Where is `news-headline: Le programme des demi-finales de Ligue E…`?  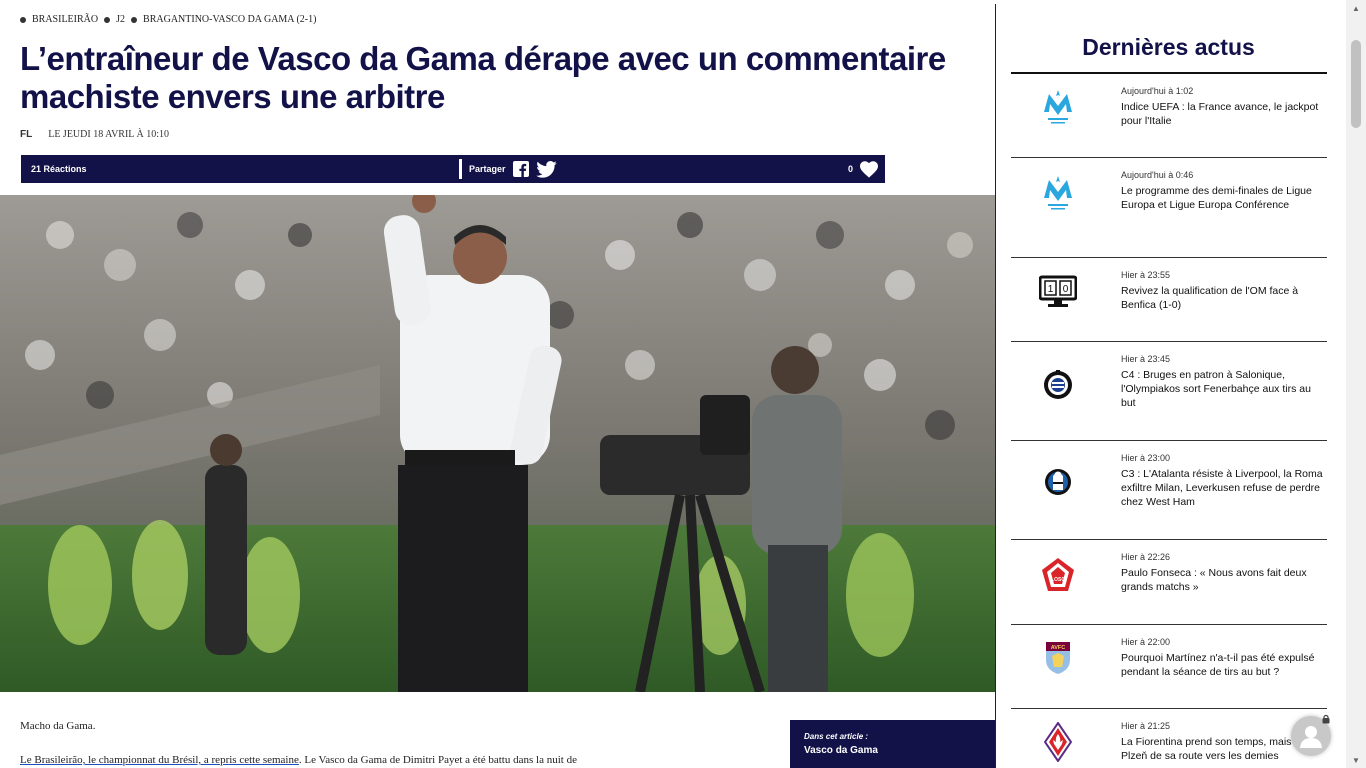
news-headline: Le programme des demi-finales de Ligue E… is located at coordinates (1216, 198).